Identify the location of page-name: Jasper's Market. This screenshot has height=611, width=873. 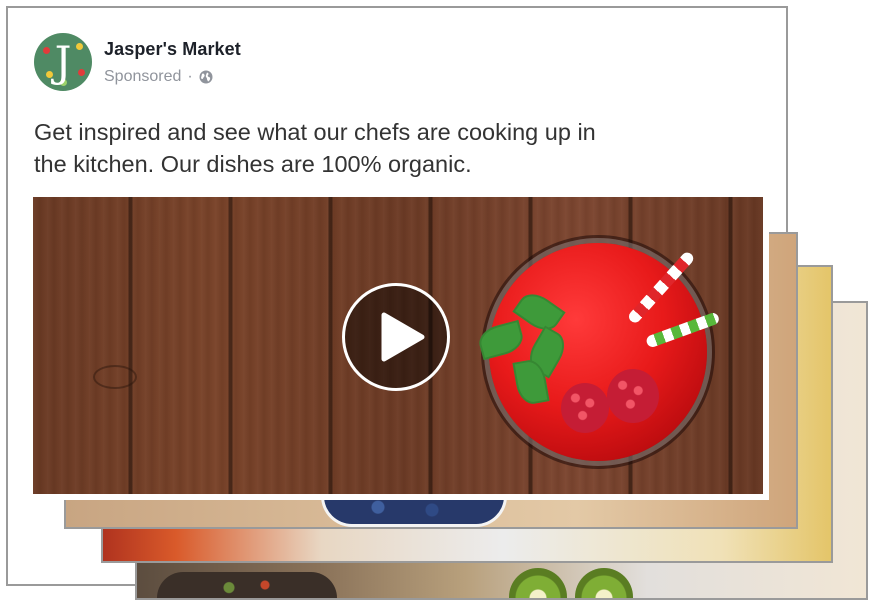
(172, 49).